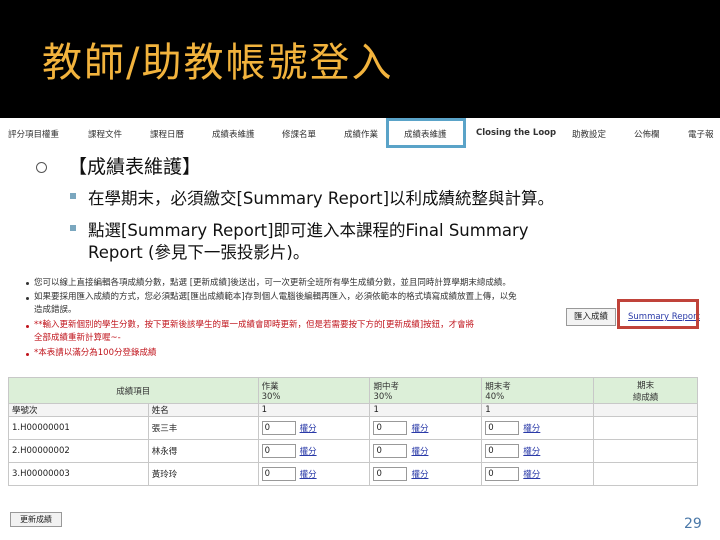 The width and height of the screenshot is (720, 540). I want to click on student-id: 2.H00000002, so click(78, 451).